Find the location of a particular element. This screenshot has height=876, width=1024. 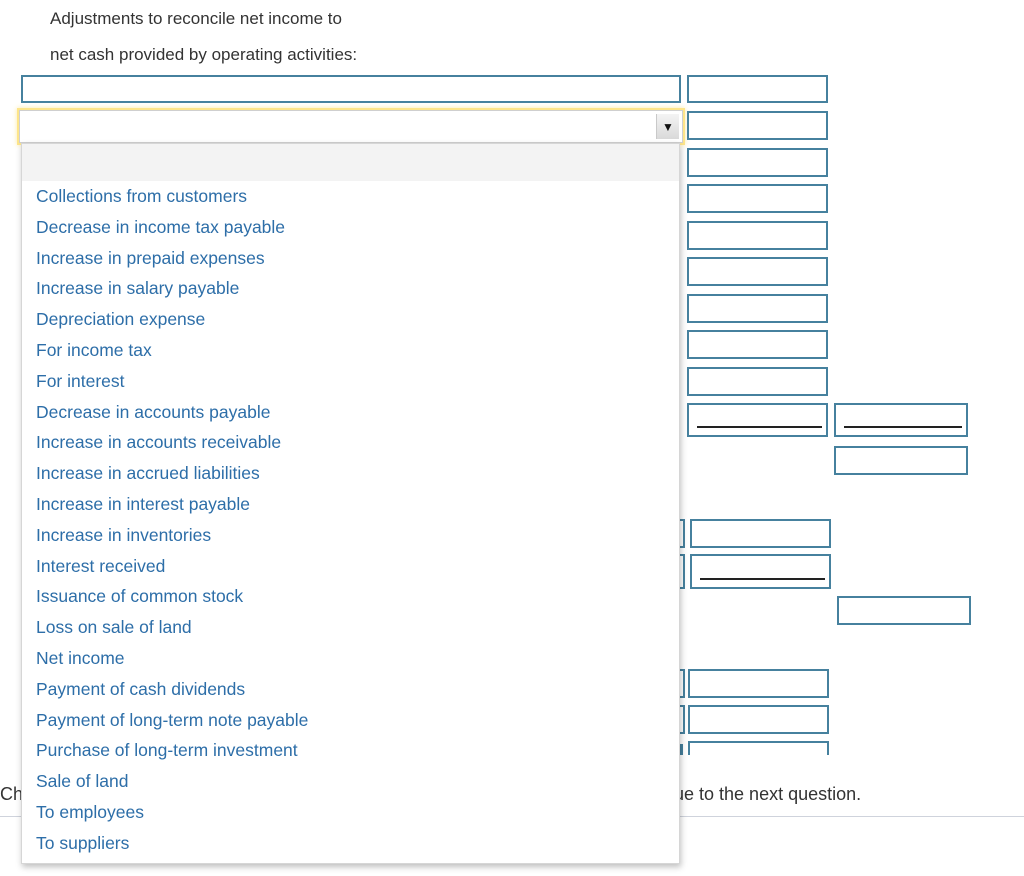

dropdown-option: Purchase of long-term investment is located at coordinates (350, 750).